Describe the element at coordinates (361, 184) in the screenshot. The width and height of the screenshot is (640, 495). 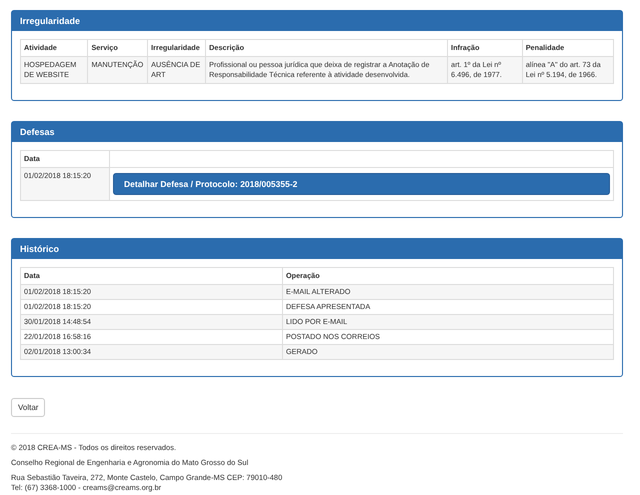
I see `detail-defense-button: Detalhar Defesa / Protocolo: 2018/005355-2` at that location.